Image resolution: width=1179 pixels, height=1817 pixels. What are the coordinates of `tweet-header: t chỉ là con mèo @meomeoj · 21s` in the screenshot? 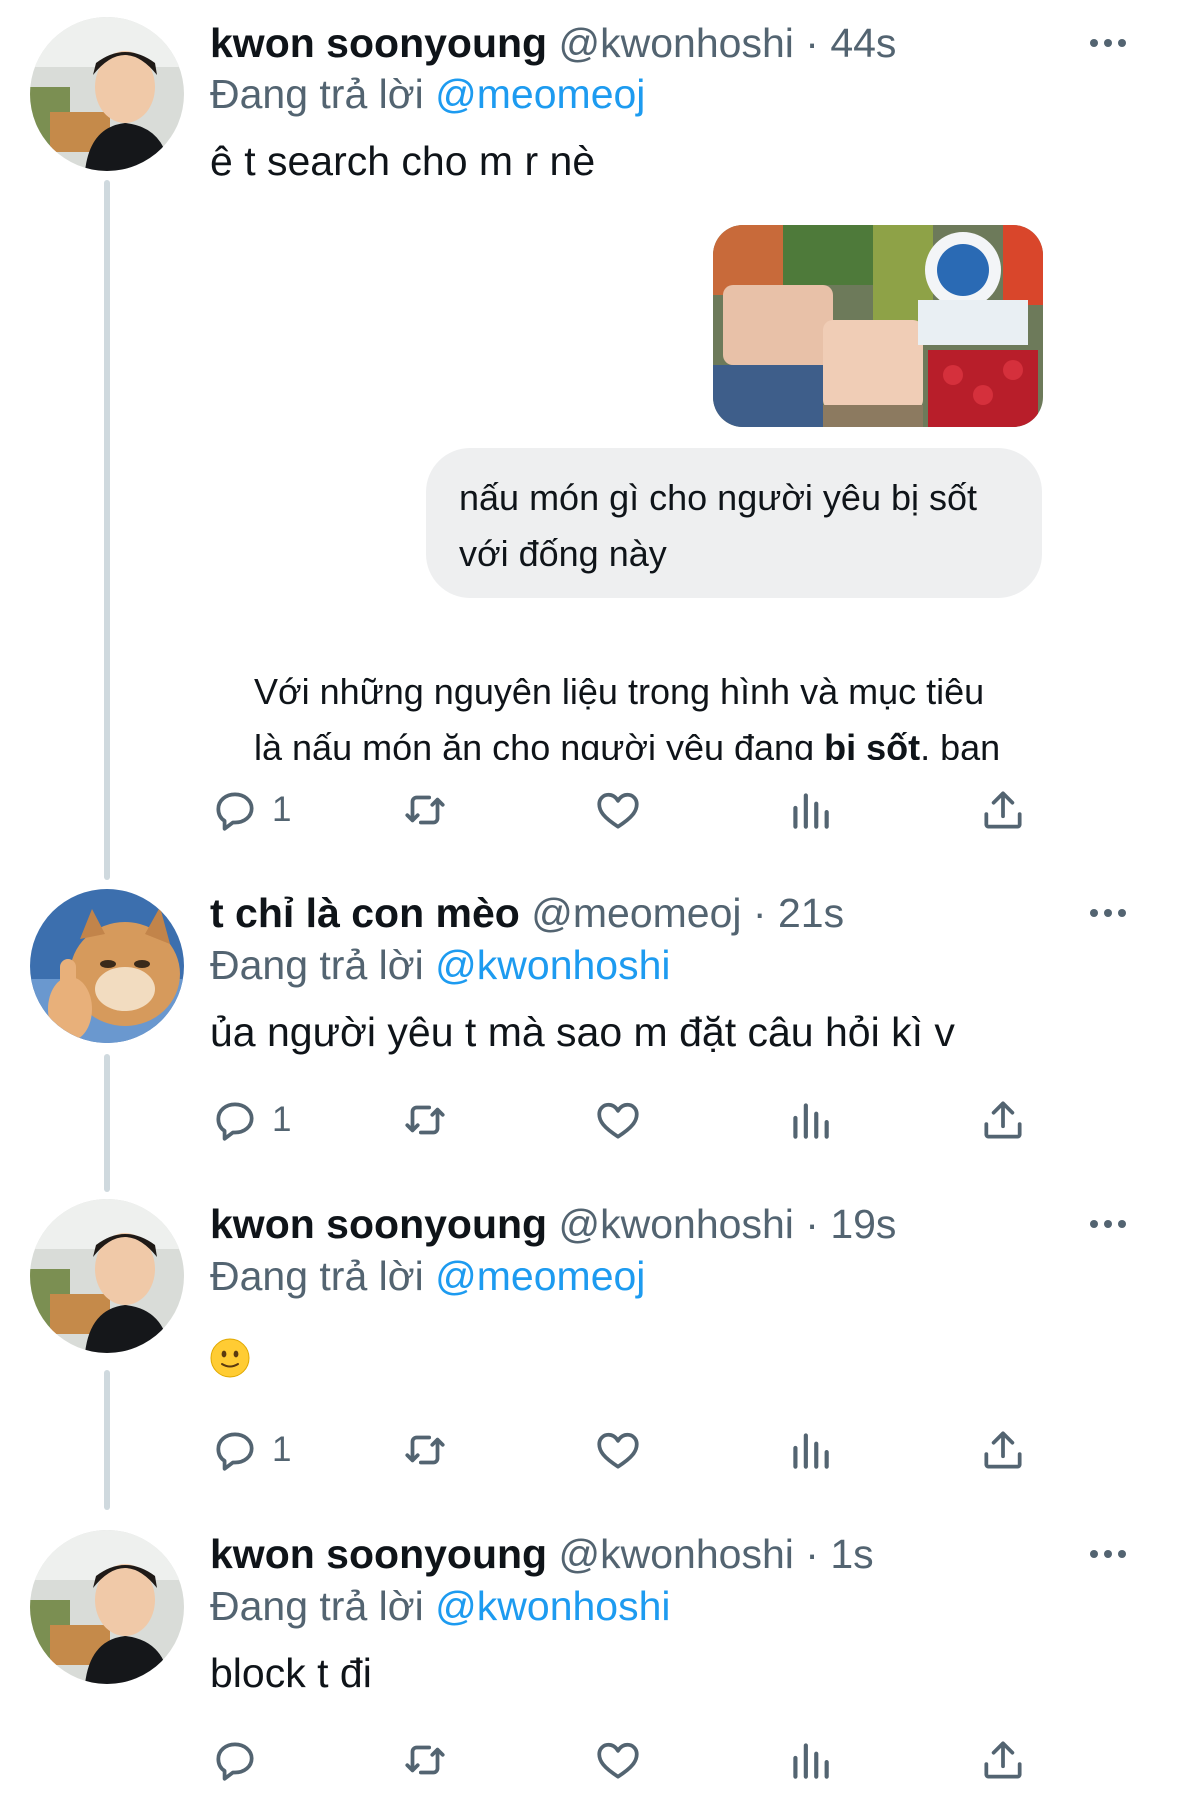 It's located at (527, 913).